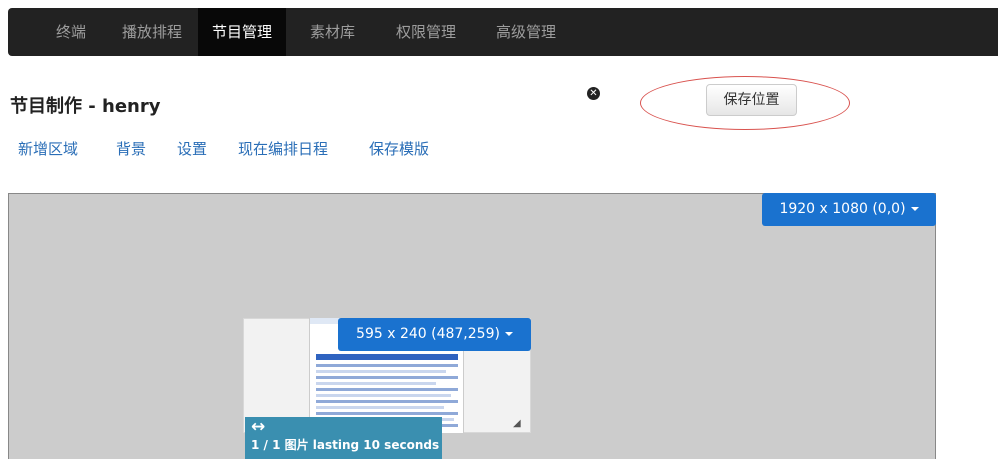 The width and height of the screenshot is (998, 459). What do you see at coordinates (242, 32) in the screenshot?
I see `nav-item-program-management: 节目管理` at bounding box center [242, 32].